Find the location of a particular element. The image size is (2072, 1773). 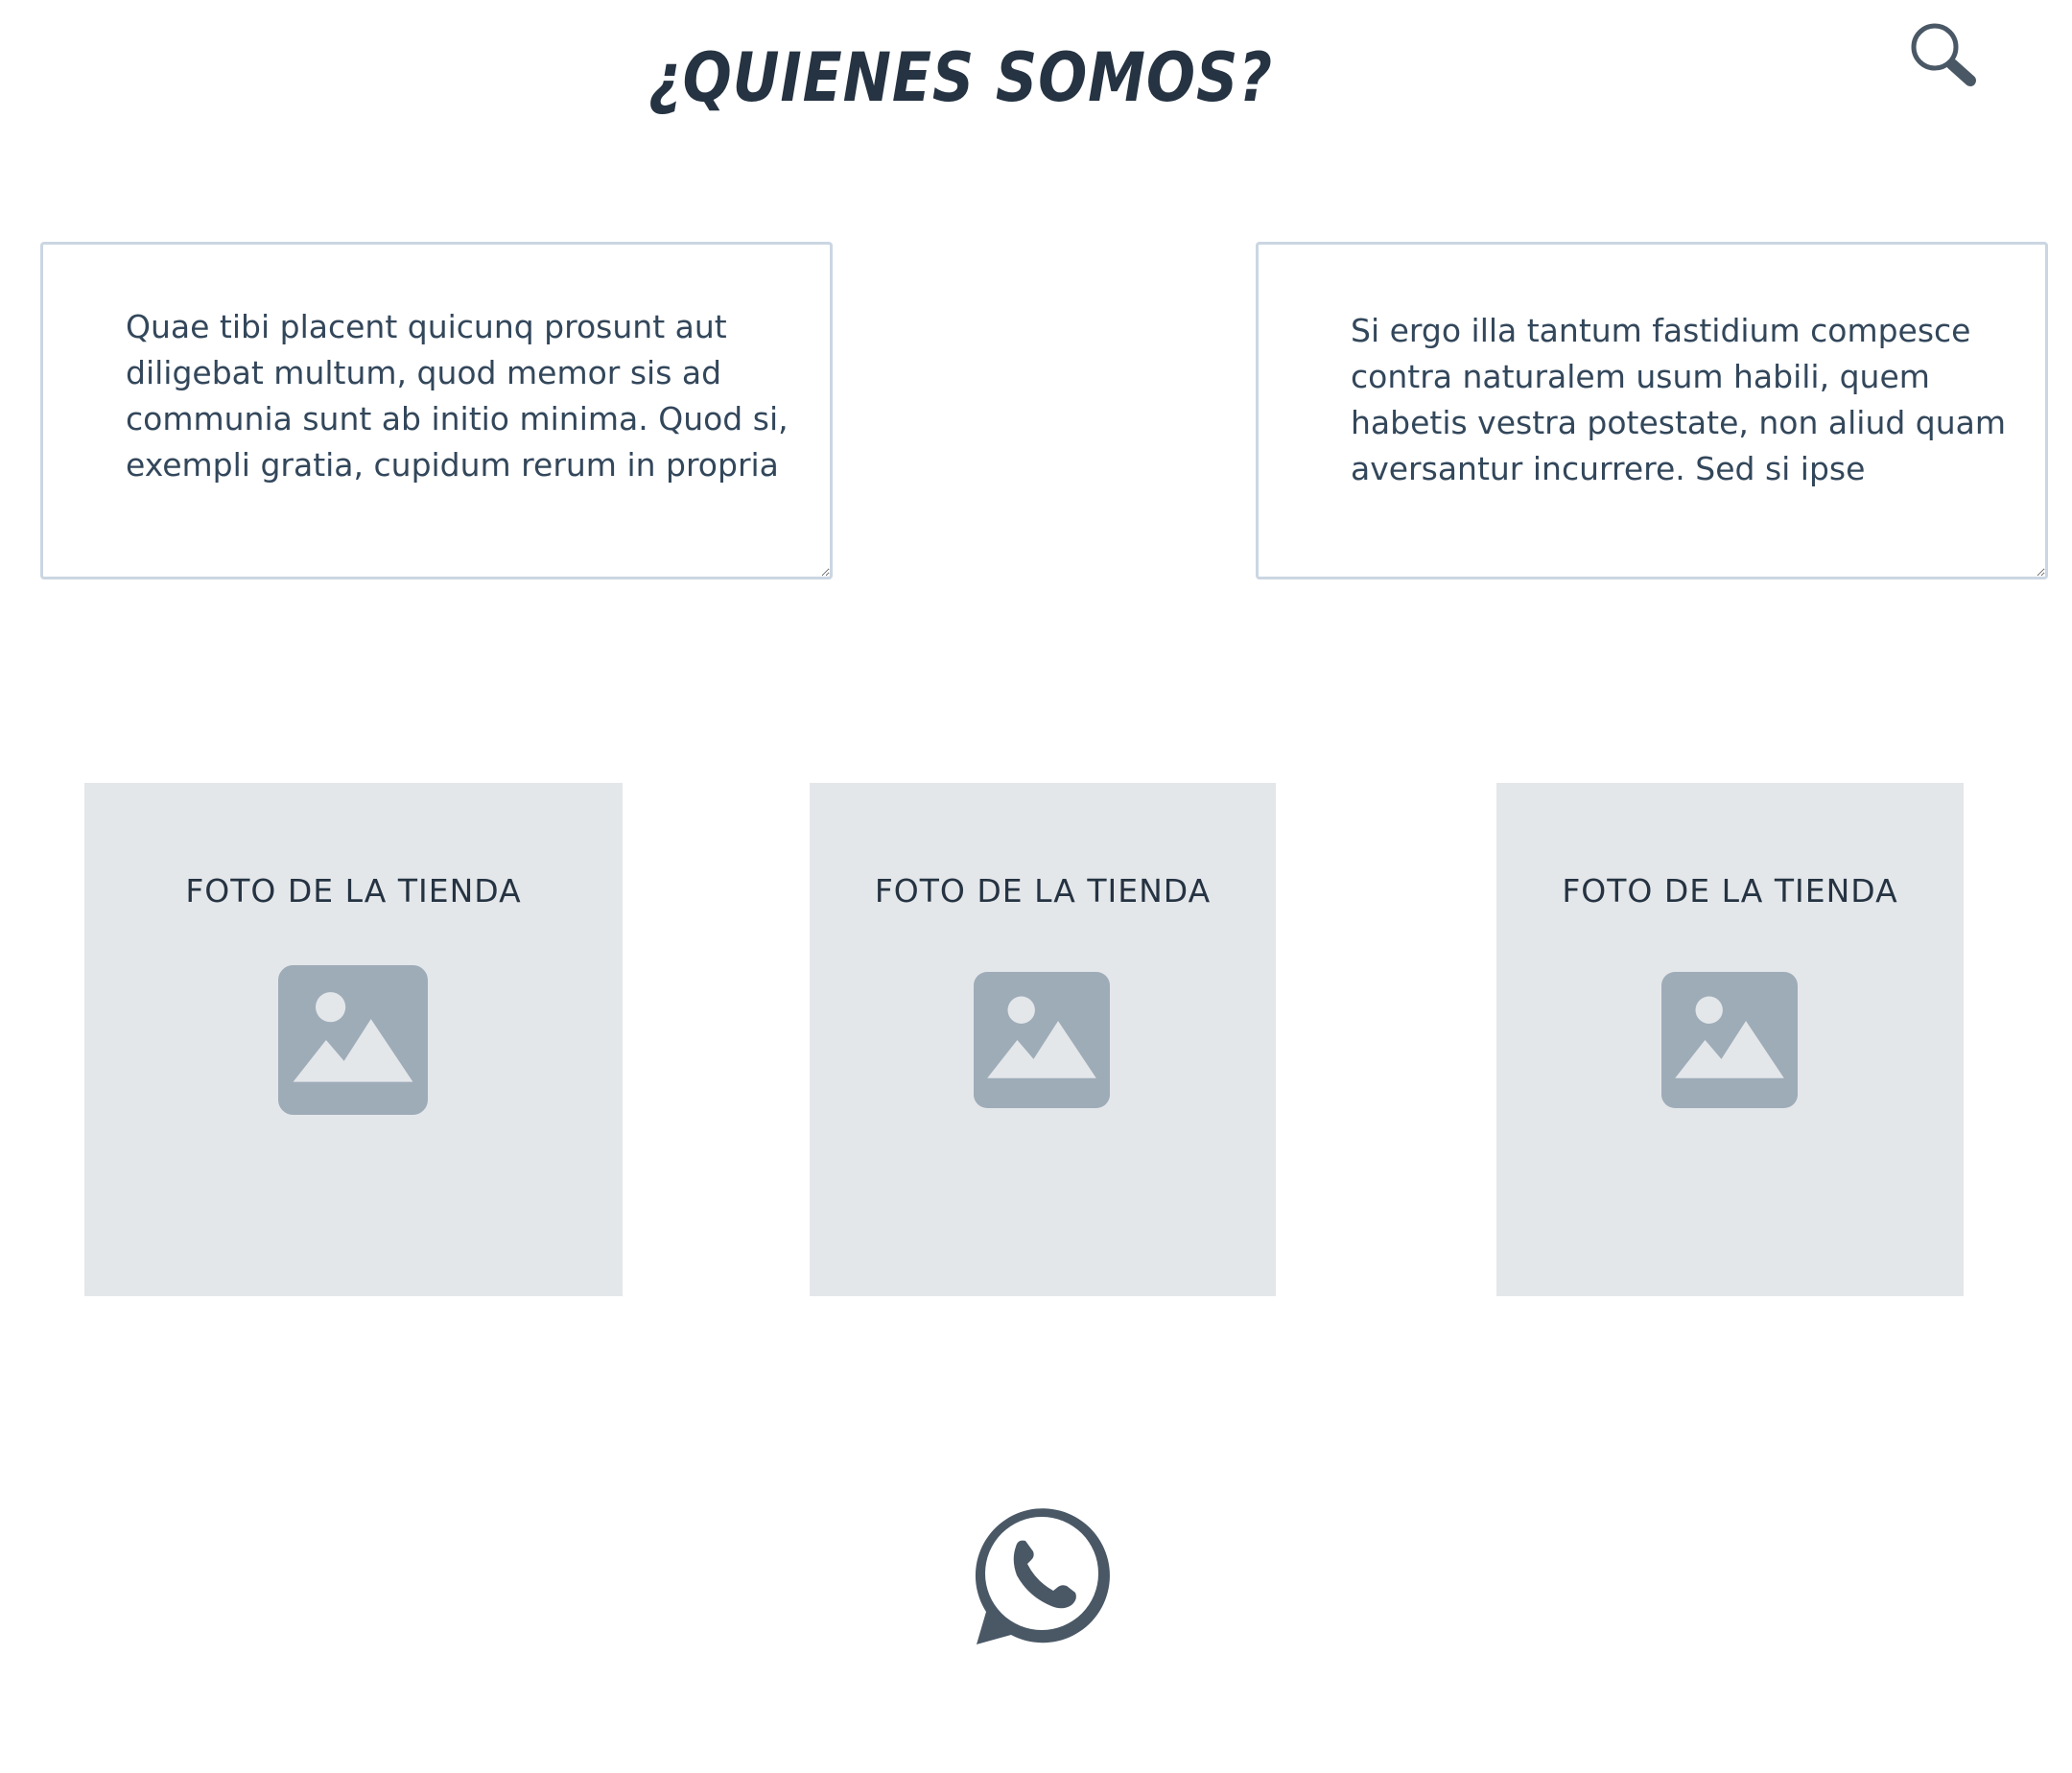

whatsapp-icon is located at coordinates (1040, 1574).